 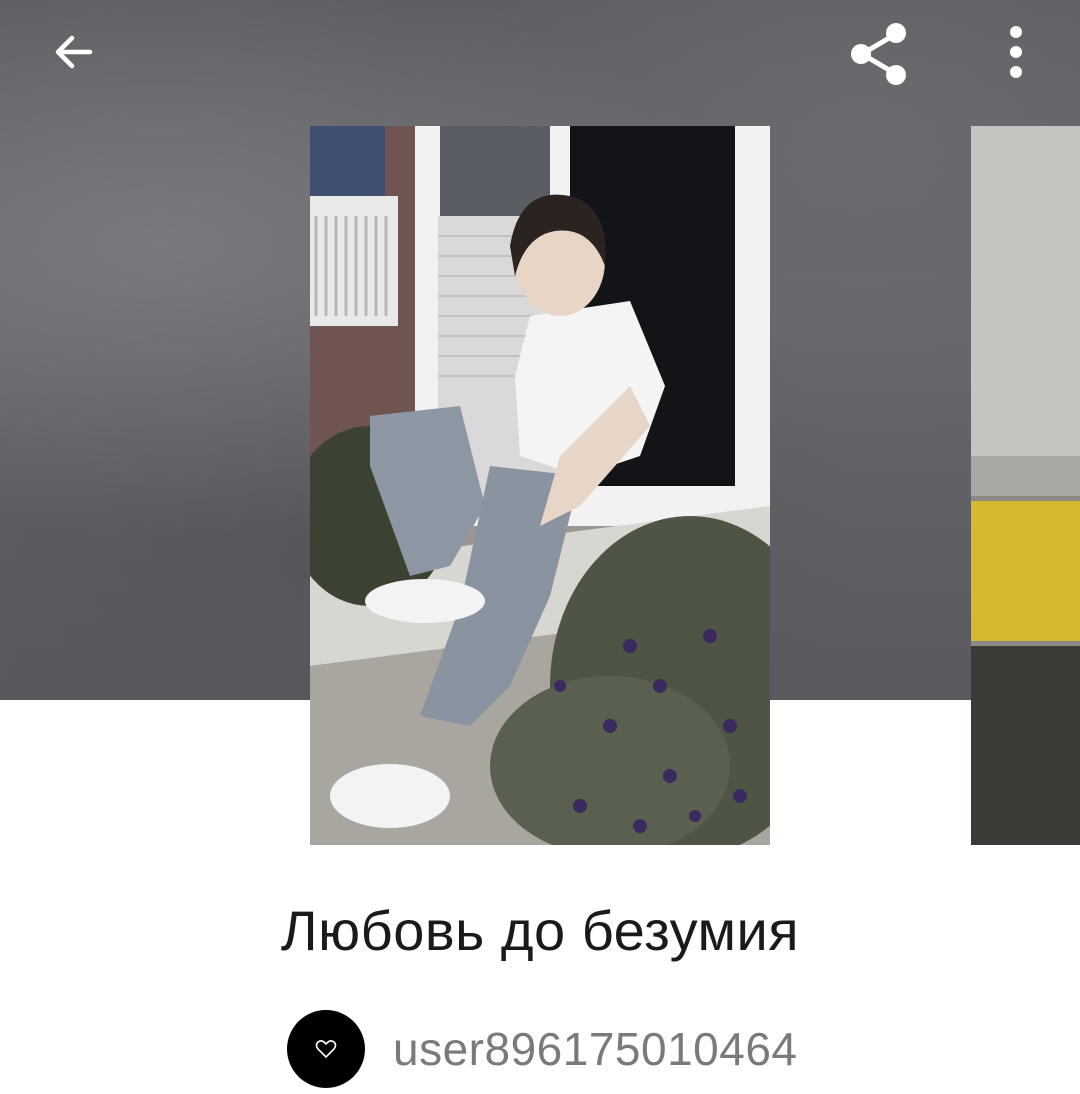 I want to click on more-vertical-icon, so click(x=1016, y=52).